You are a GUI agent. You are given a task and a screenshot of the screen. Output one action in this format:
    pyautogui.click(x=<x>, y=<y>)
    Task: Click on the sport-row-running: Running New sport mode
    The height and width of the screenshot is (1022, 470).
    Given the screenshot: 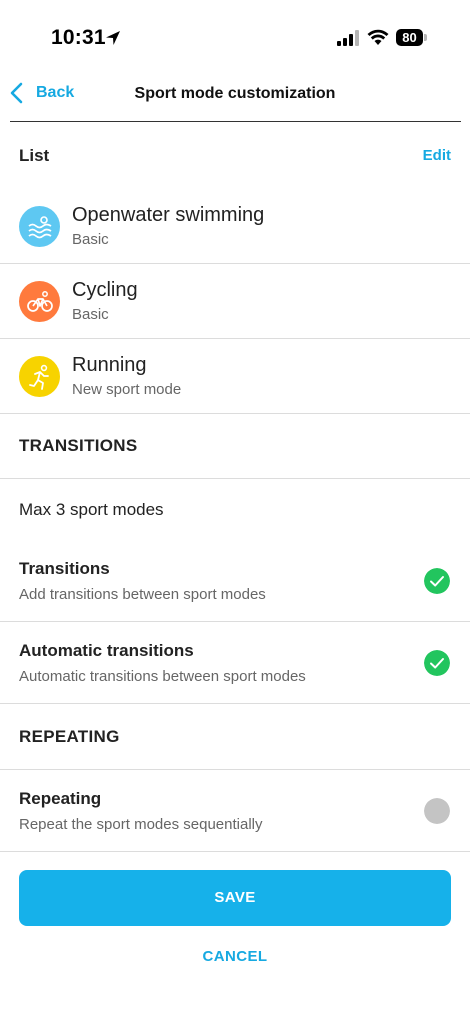 What is the action you would take?
    pyautogui.click(x=235, y=376)
    